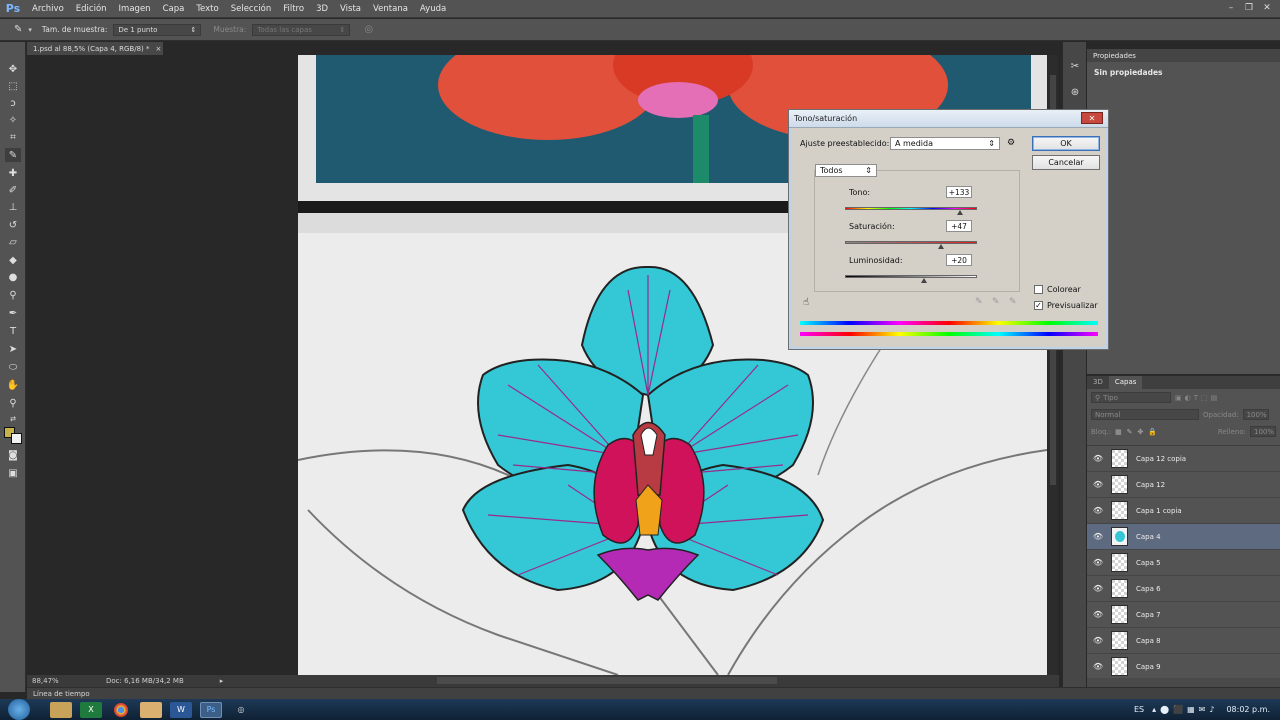 This screenshot has width=1280, height=720. I want to click on subtract-eyedropper-icon: ✎, so click(1013, 302).